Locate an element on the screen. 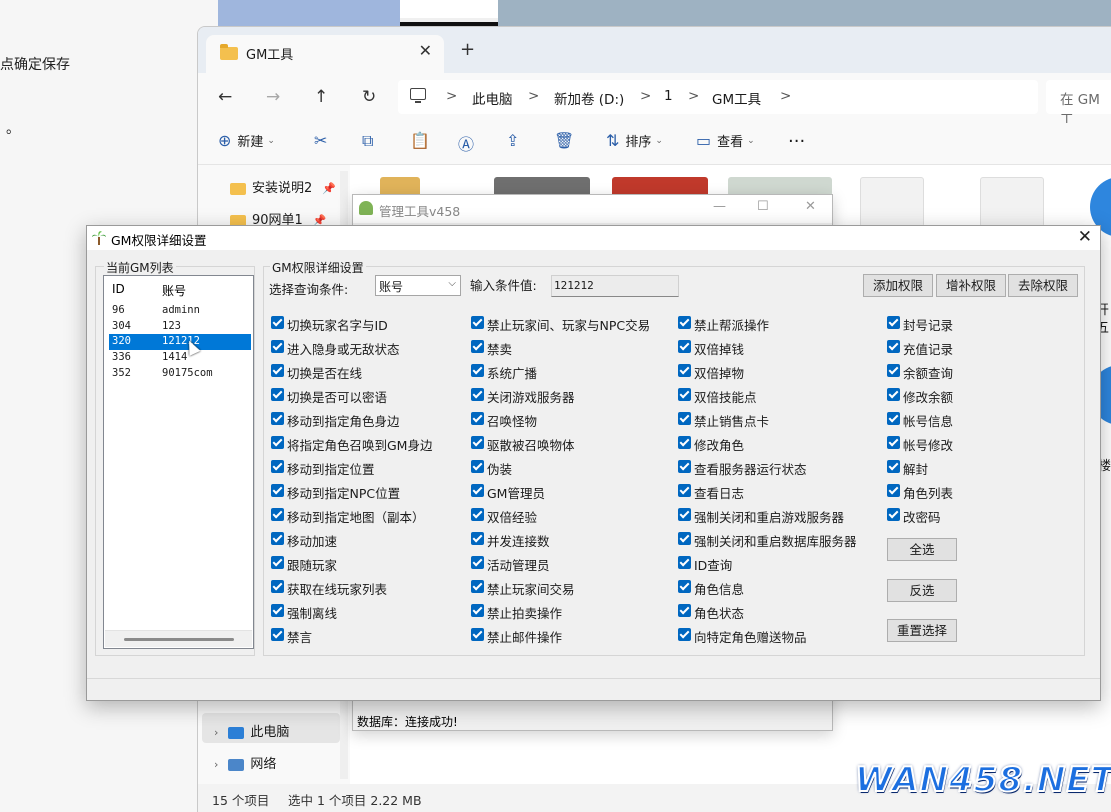 The width and height of the screenshot is (1111, 812). breadcrumb-item: 此电脑 is located at coordinates (492, 98).